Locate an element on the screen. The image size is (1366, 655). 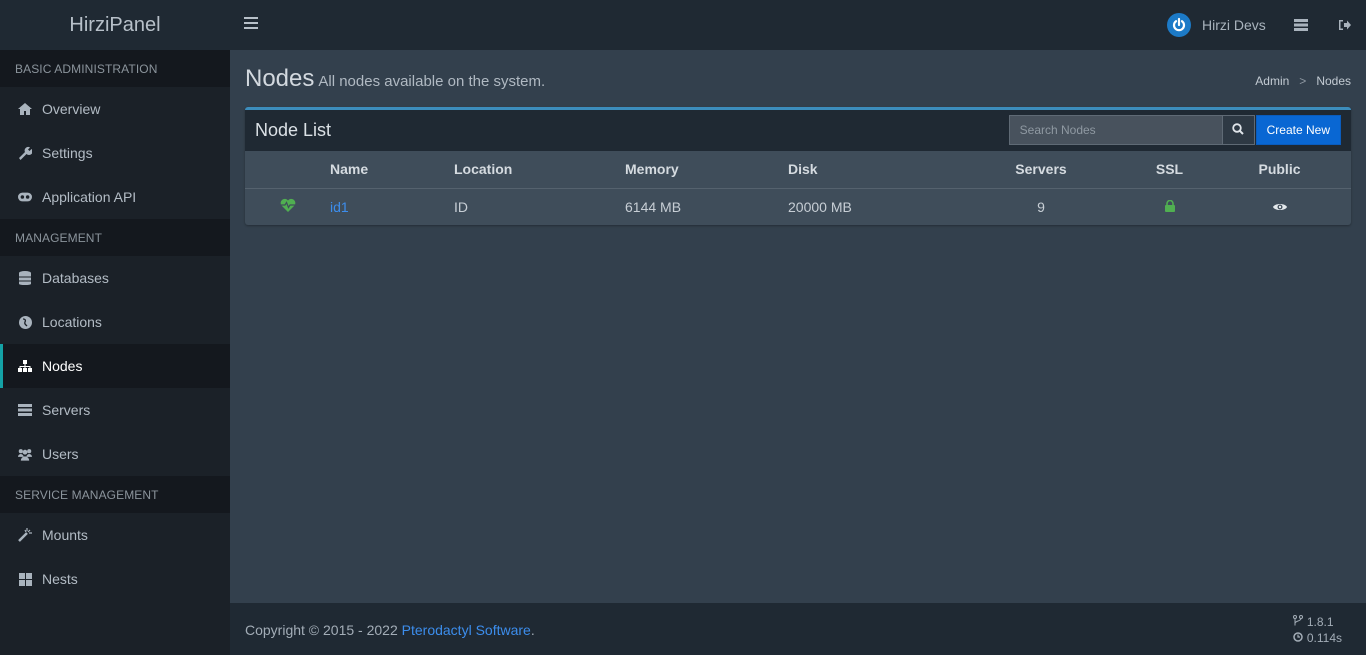
code-fork-icon is located at coordinates (1299, 622).